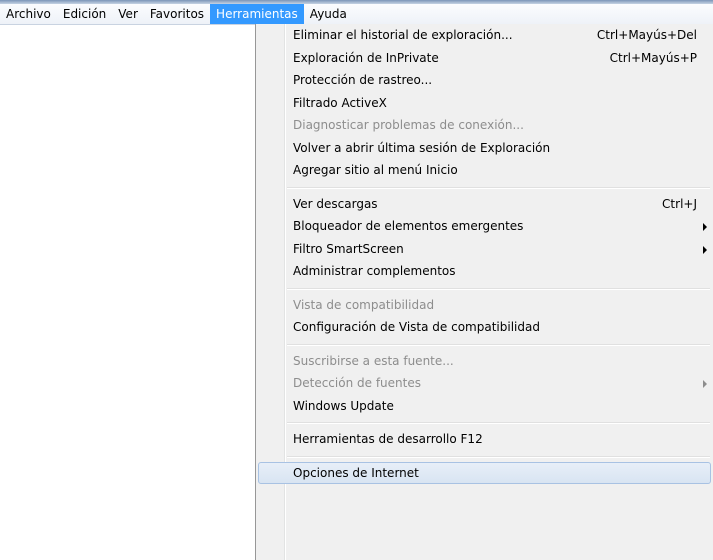 This screenshot has height=560, width=713. Describe the element at coordinates (28, 14) in the screenshot. I see `menu-archivo: Archivo` at that location.